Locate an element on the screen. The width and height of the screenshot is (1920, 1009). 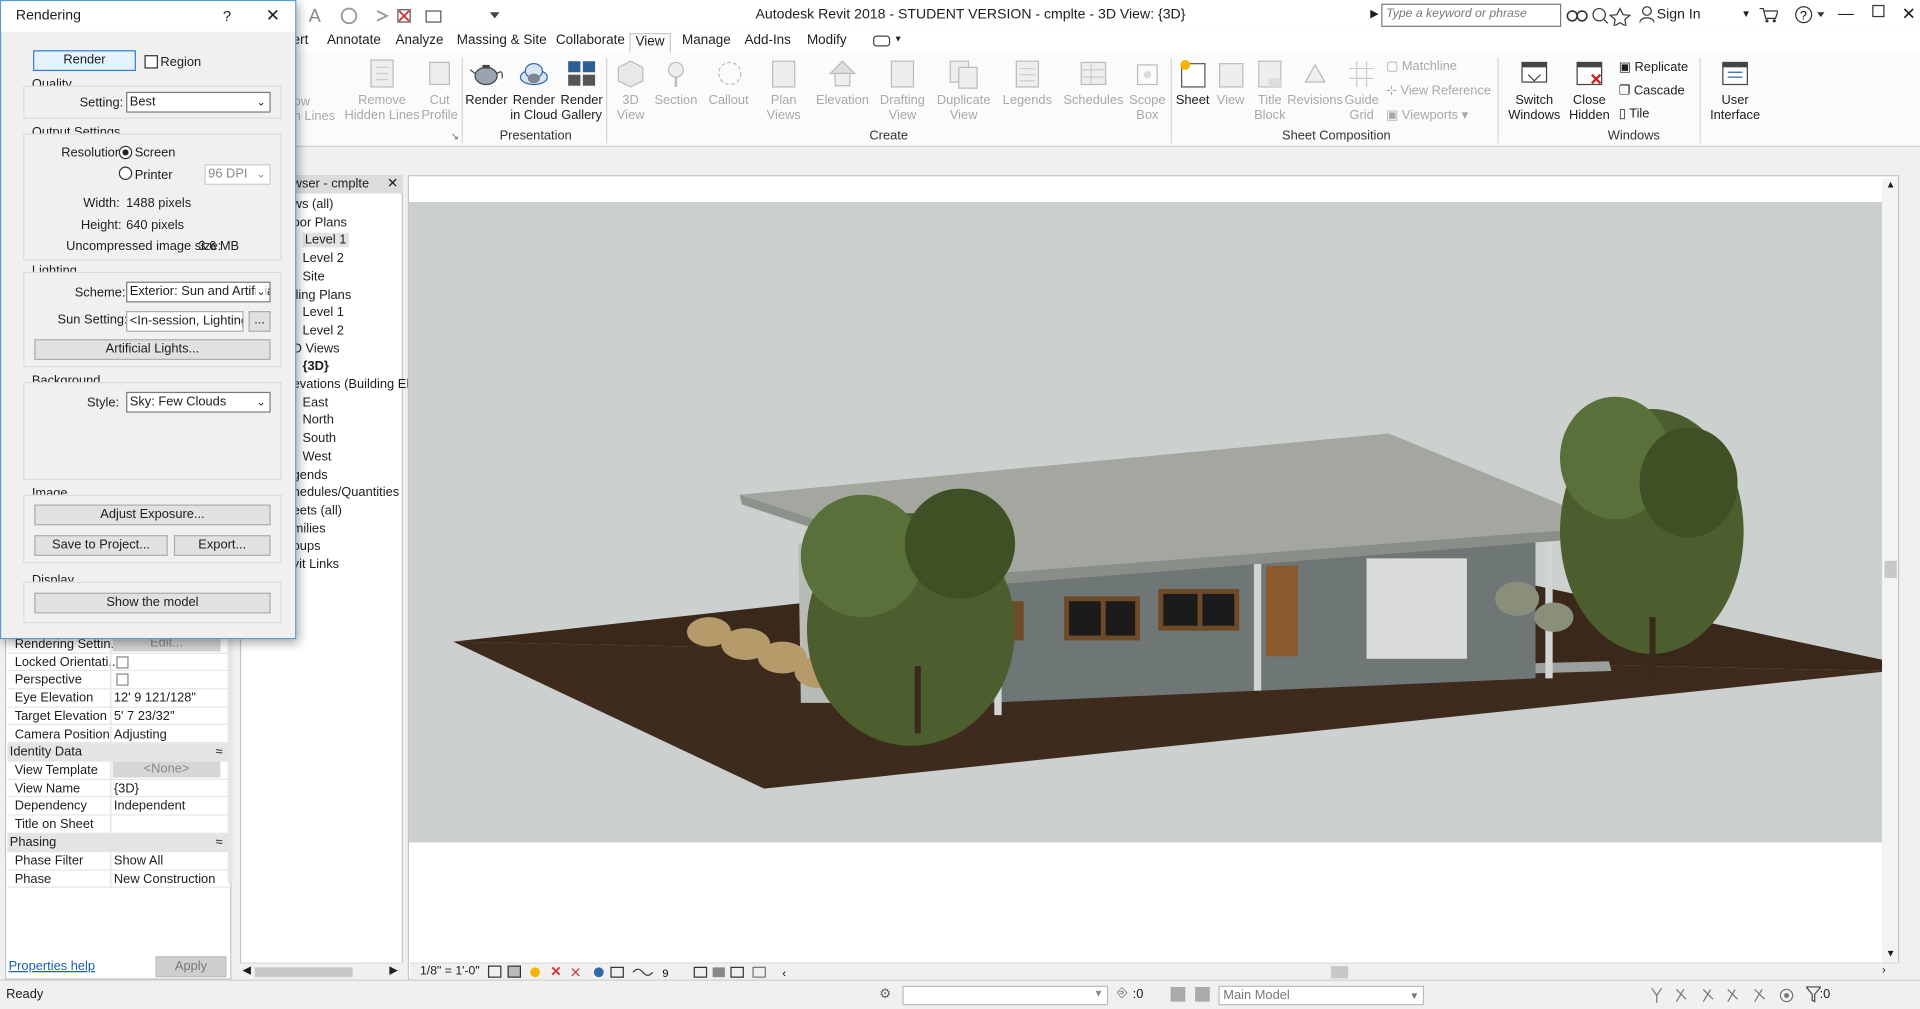
chevron-right-icon: ▶ is located at coordinates (1374, 13).